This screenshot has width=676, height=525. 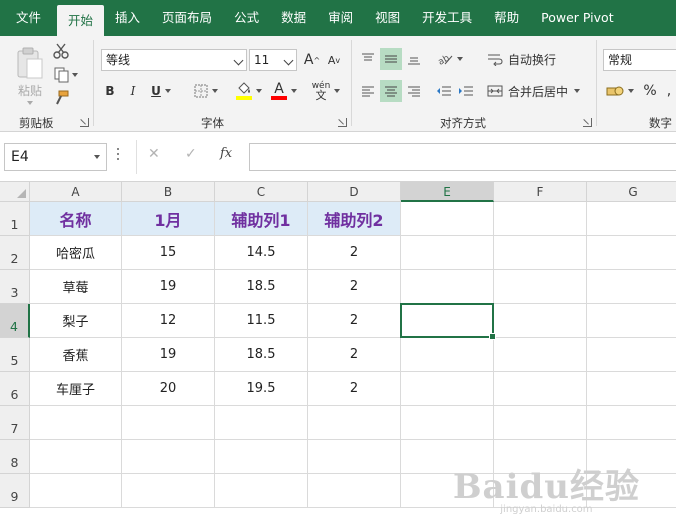 I want to click on cell-A9, so click(x=76, y=491).